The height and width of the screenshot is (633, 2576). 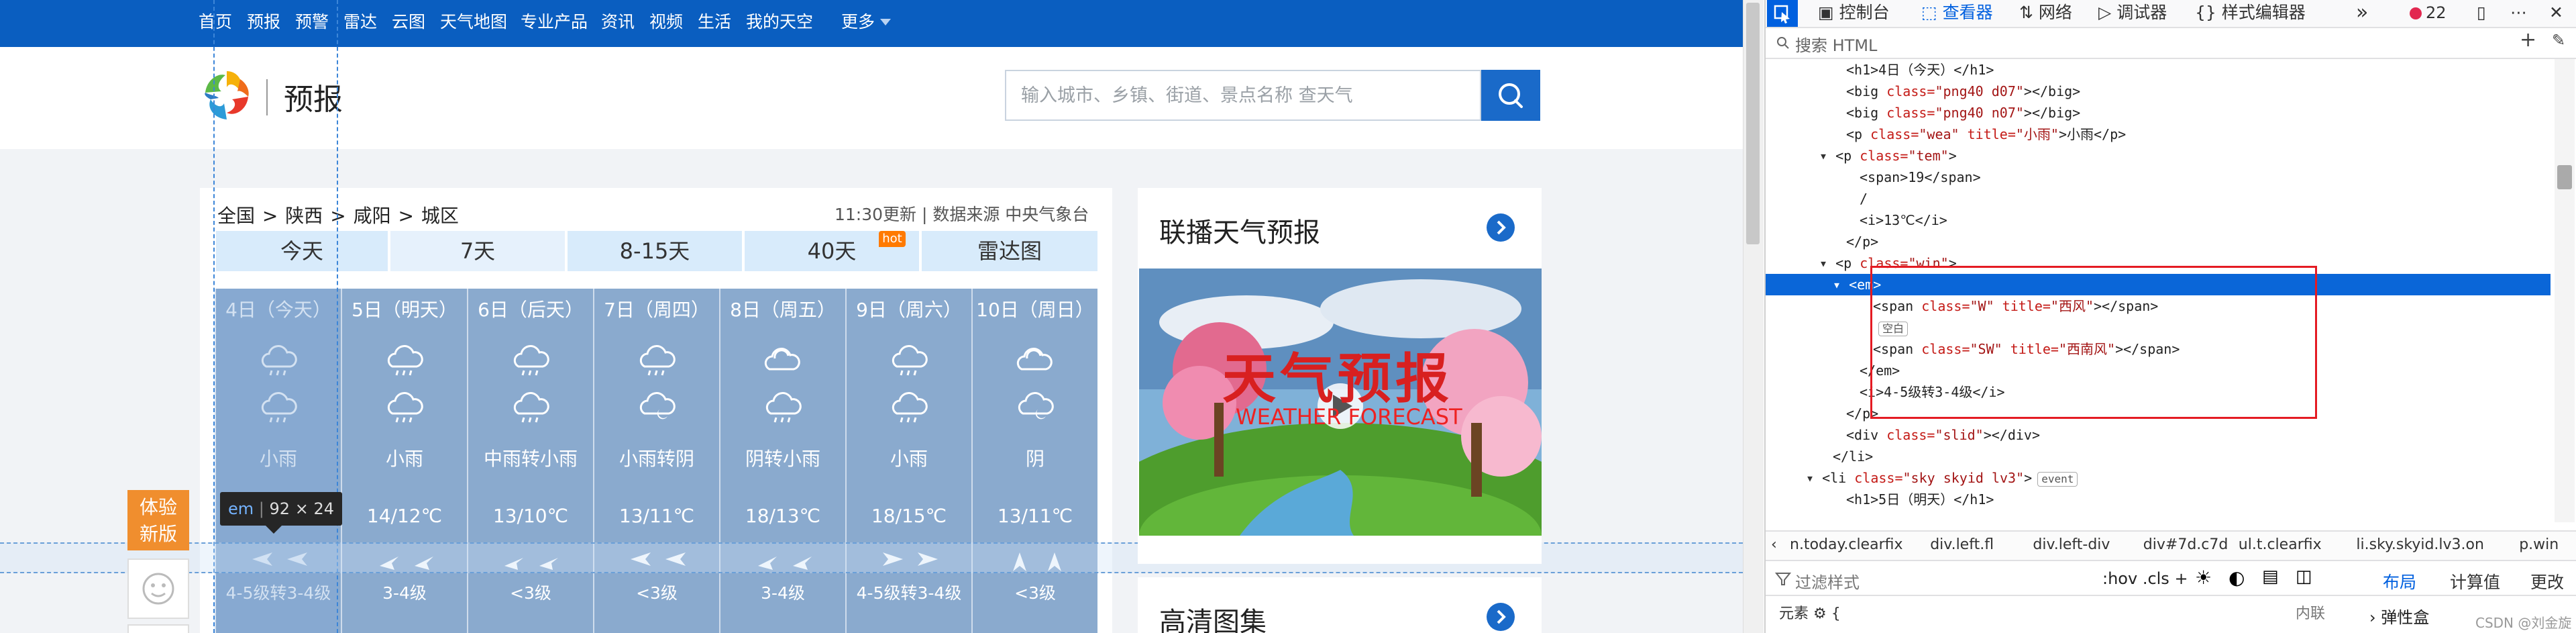 What do you see at coordinates (1239, 230) in the screenshot?
I see `lianbo-title: 联播天气预报` at bounding box center [1239, 230].